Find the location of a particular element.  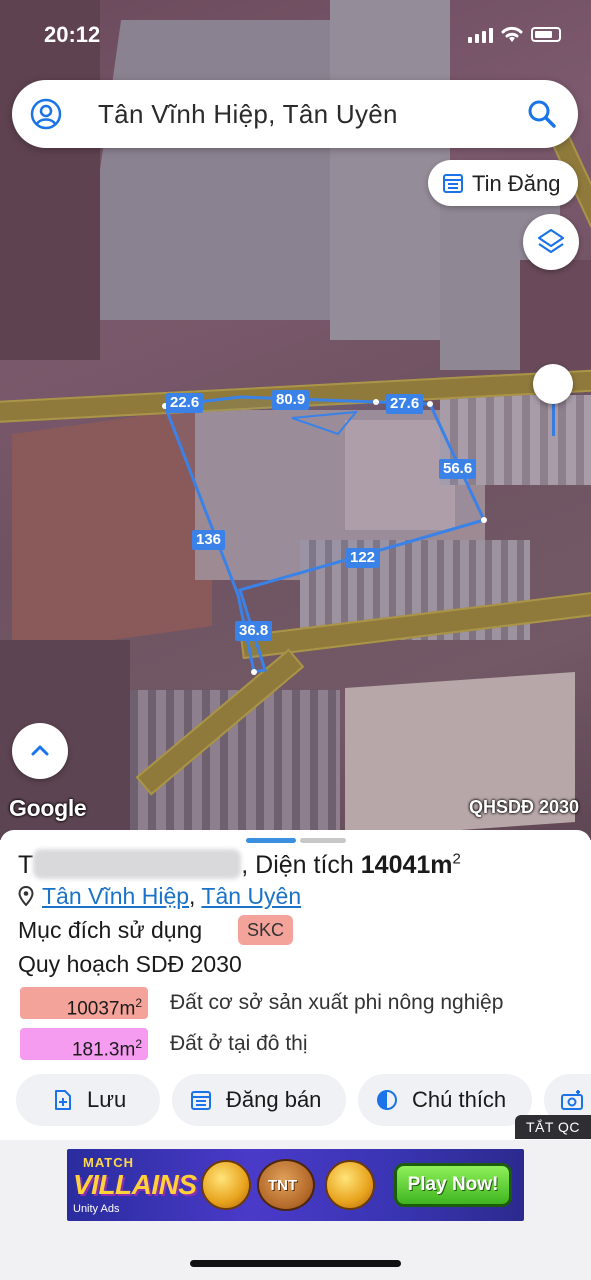

google-logo: Google is located at coordinates (48, 808).